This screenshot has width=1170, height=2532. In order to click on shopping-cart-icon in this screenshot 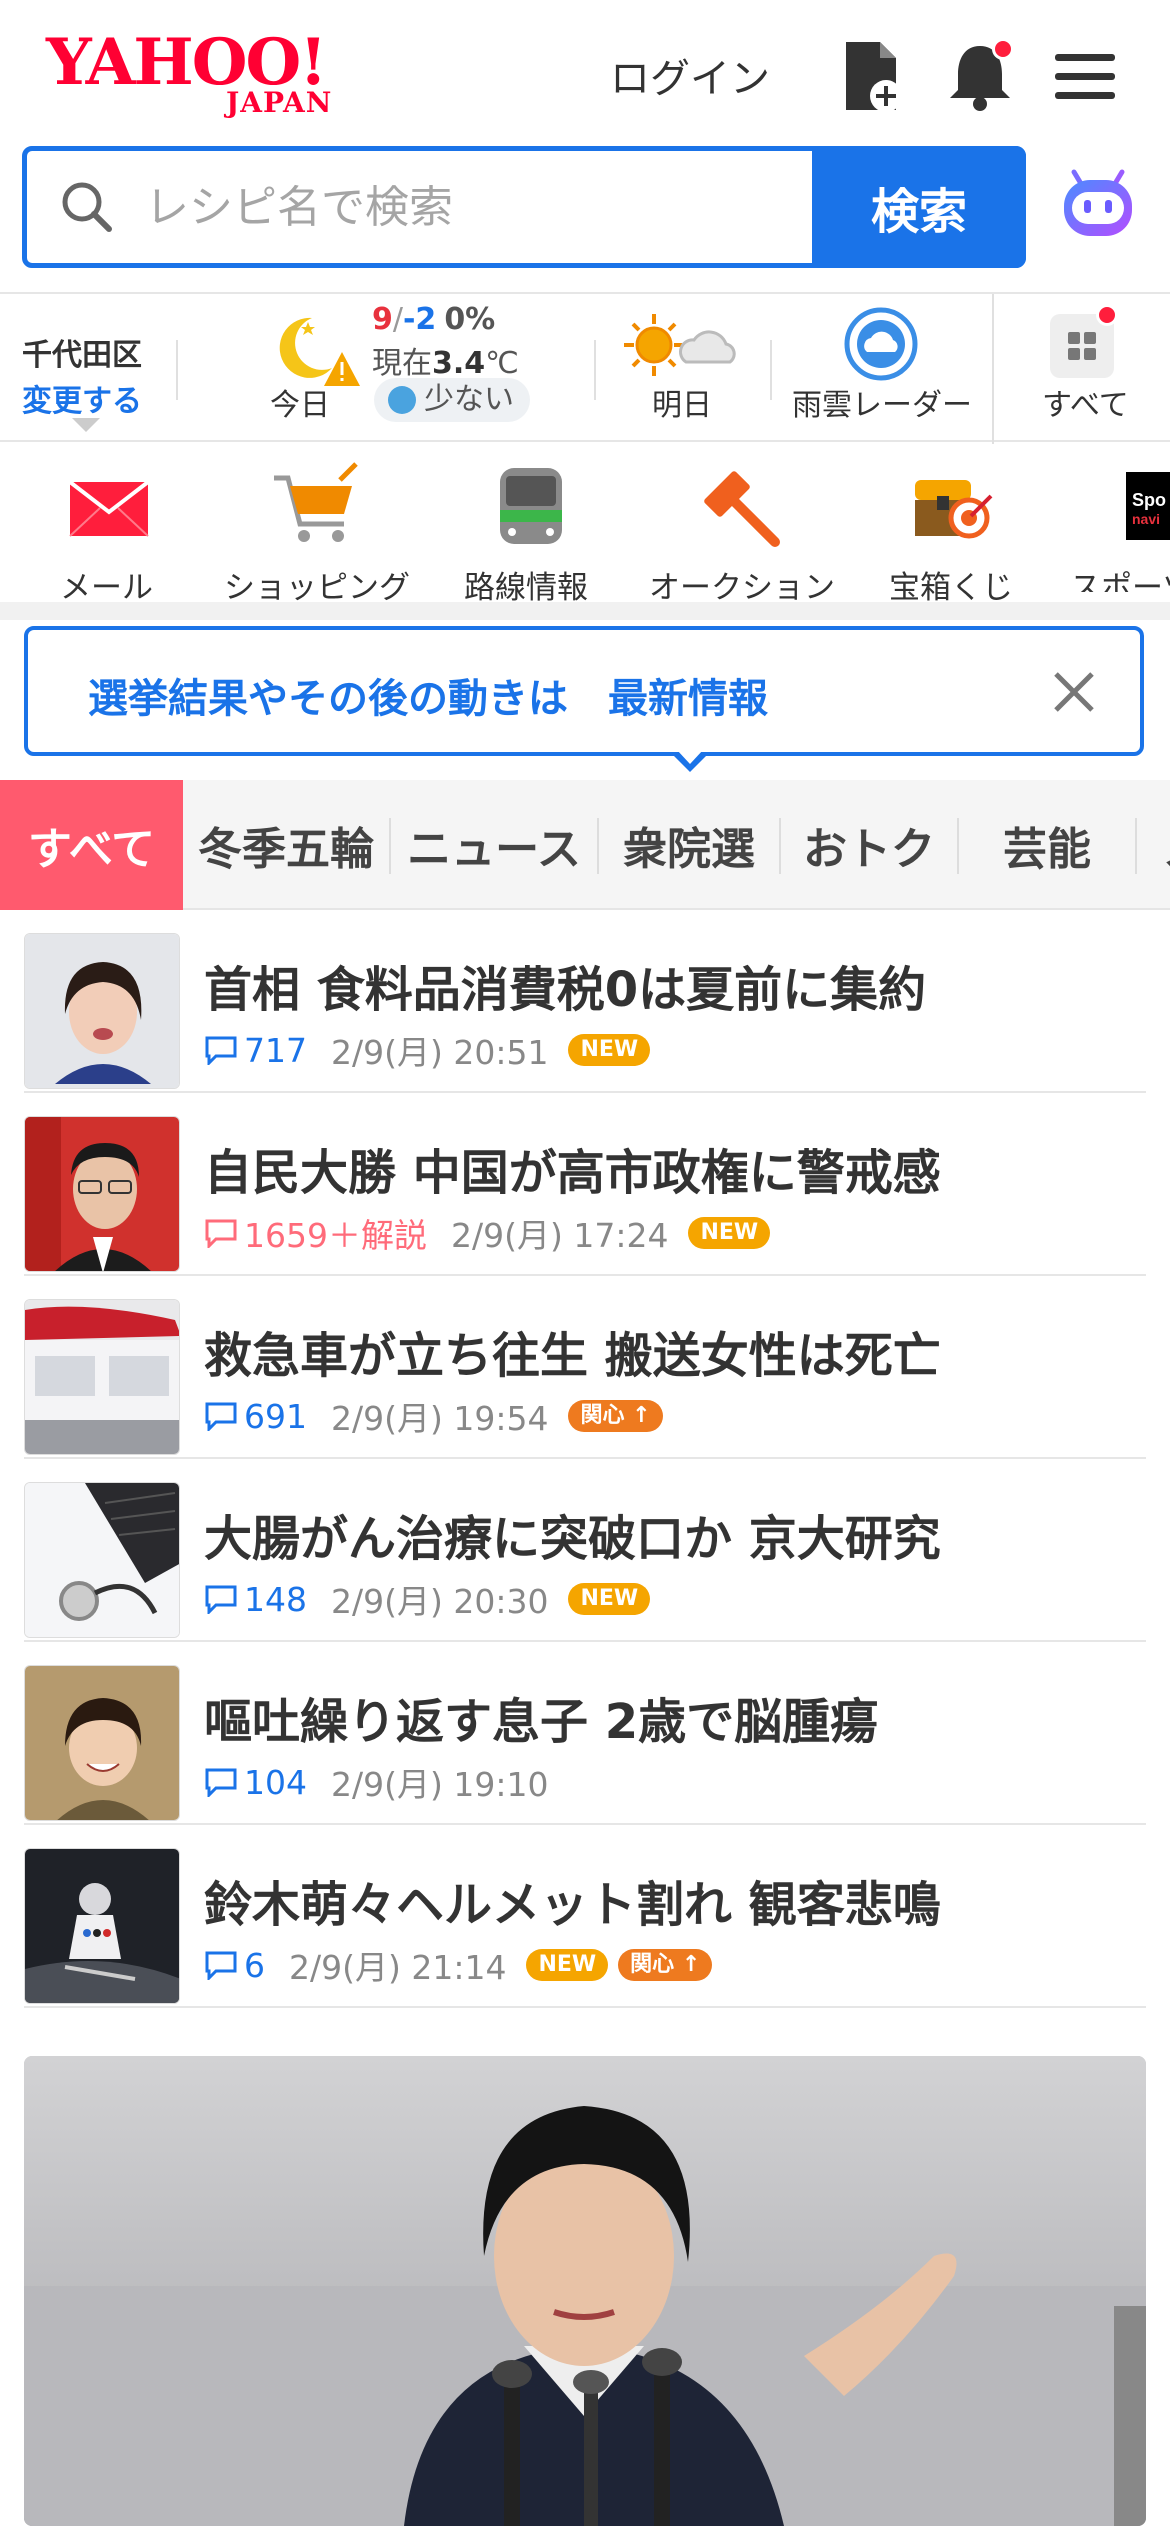, I will do `click(316, 502)`.